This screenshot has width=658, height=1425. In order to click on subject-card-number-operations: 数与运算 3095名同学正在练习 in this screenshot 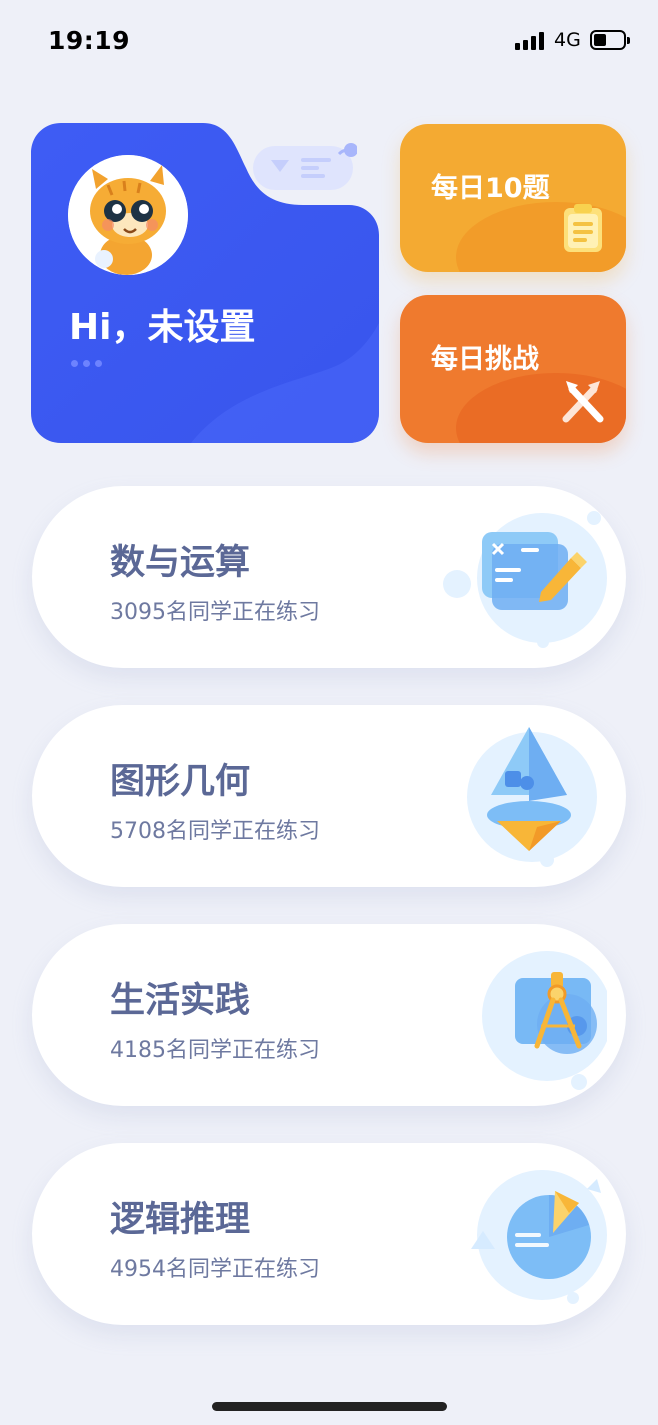, I will do `click(329, 577)`.